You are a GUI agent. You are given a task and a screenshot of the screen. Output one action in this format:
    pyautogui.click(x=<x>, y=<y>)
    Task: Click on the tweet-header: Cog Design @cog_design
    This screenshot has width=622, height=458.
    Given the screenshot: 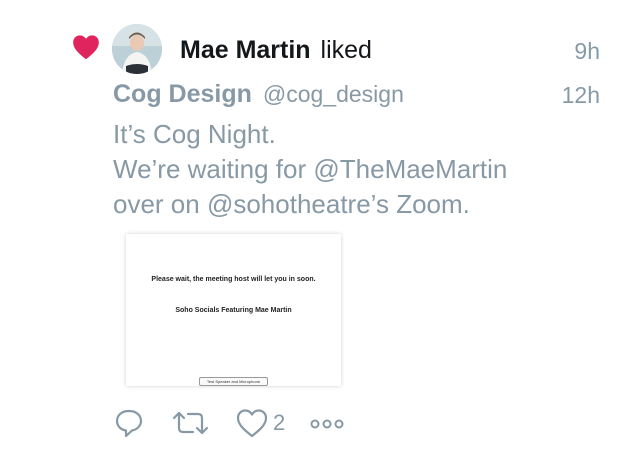 What is the action you would take?
    pyautogui.click(x=258, y=94)
    